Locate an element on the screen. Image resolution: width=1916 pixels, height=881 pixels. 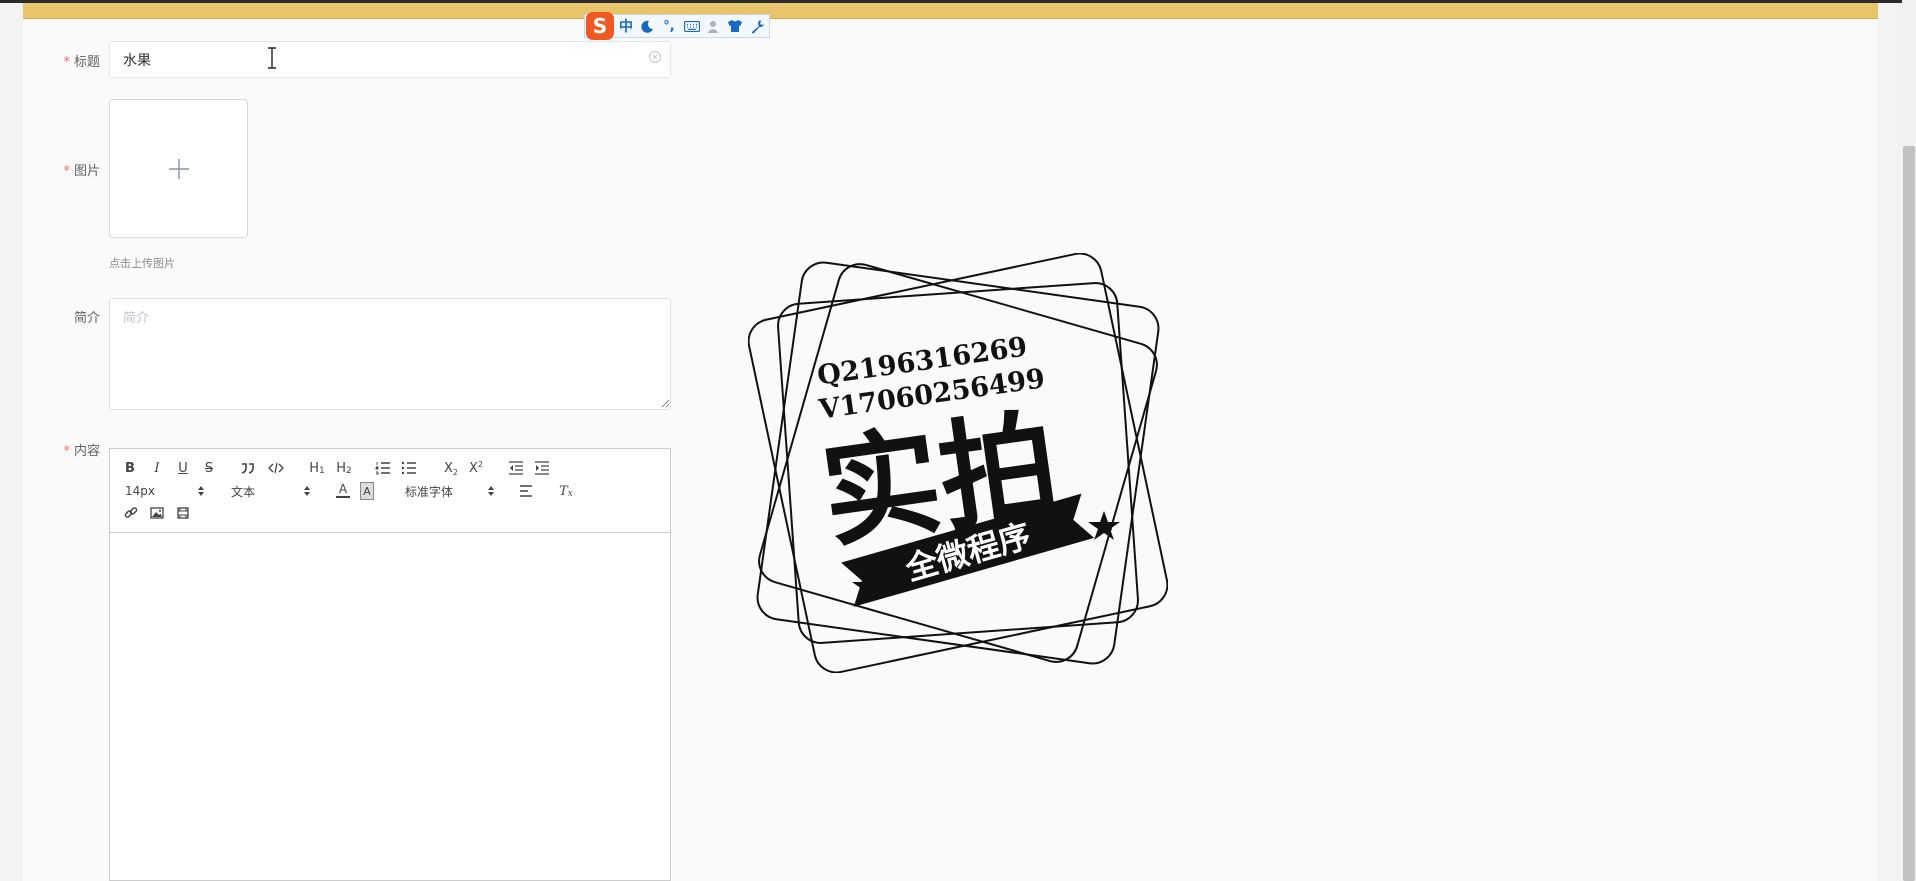
ordered-list-button is located at coordinates (383, 468).